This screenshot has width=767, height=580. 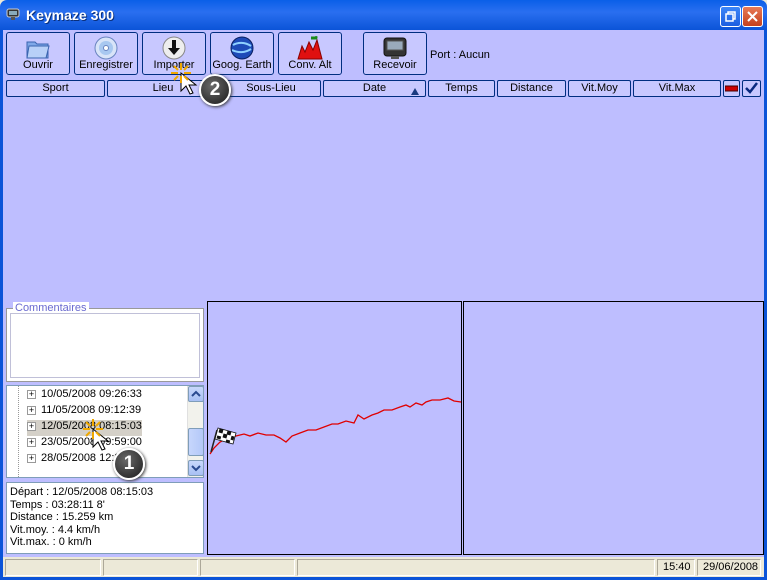 What do you see at coordinates (70, 15) in the screenshot?
I see `window-title: Keymaze 300` at bounding box center [70, 15].